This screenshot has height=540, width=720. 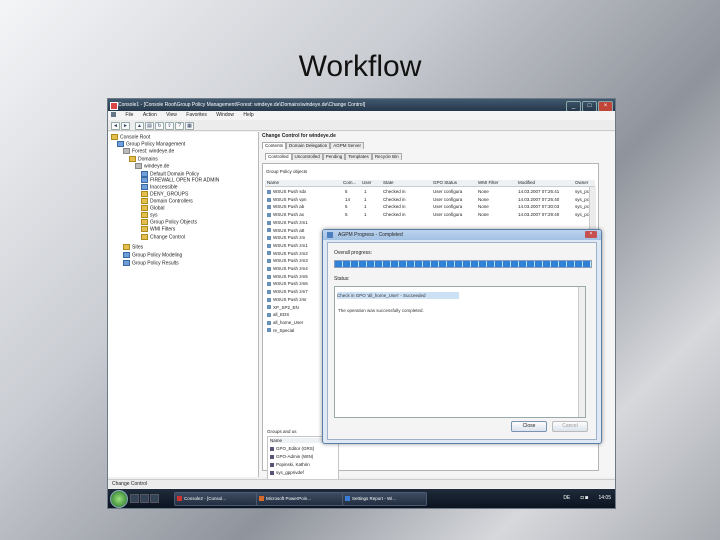 I want to click on col-modified: Modified, so click(x=526, y=183).